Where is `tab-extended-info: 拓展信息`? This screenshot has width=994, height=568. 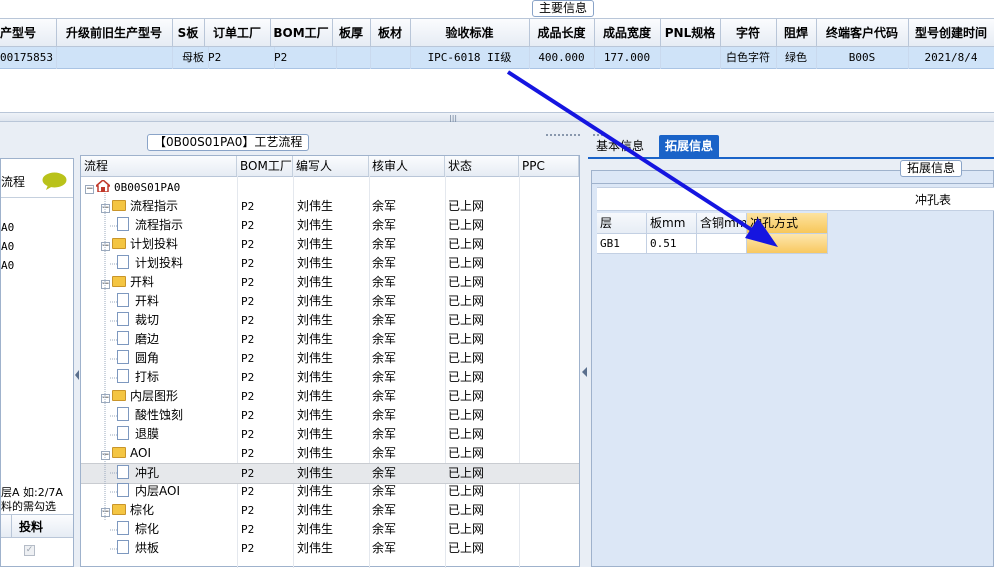 tab-extended-info: 拓展信息 is located at coordinates (689, 146).